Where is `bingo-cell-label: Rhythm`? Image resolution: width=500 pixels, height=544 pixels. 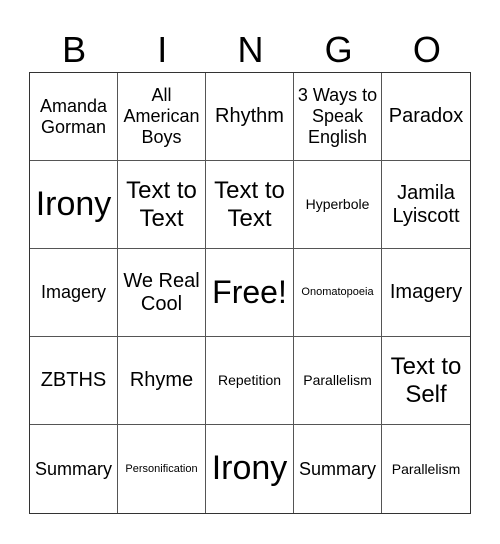
bingo-cell-label: Rhythm is located at coordinates (249, 116).